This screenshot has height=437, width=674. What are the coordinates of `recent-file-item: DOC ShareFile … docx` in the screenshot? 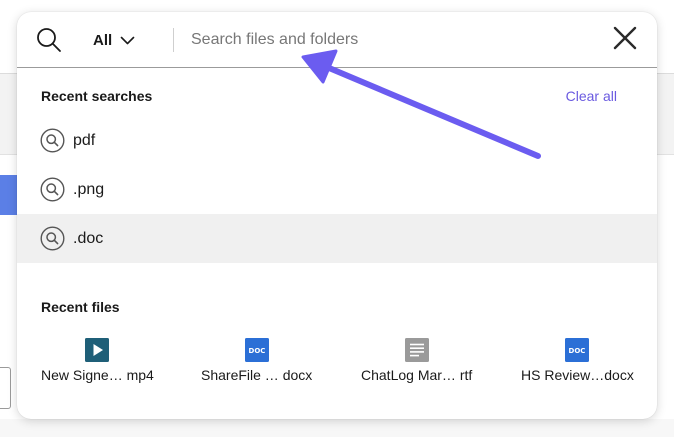 It's located at (271, 363).